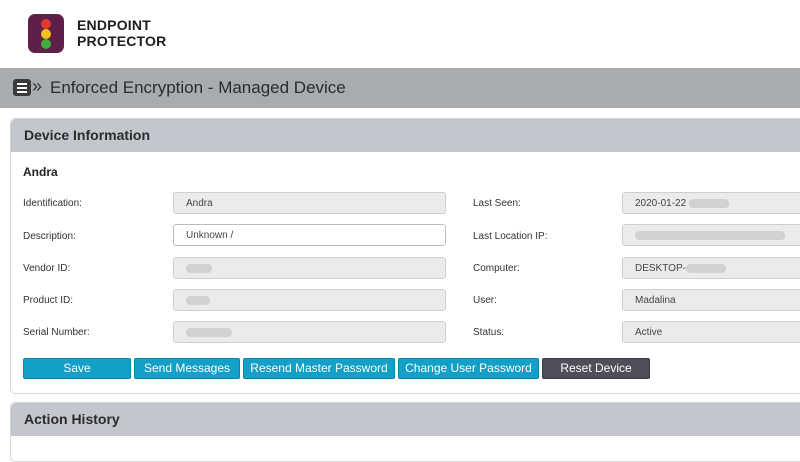 The height and width of the screenshot is (462, 800). Describe the element at coordinates (48, 300) in the screenshot. I see `product-id-label: Product ID:` at that location.